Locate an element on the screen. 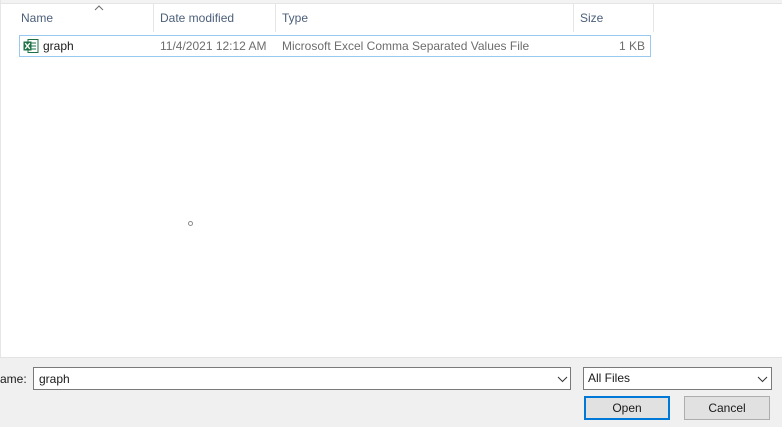 The image size is (782, 427). column-header-size-label: Size is located at coordinates (592, 18).